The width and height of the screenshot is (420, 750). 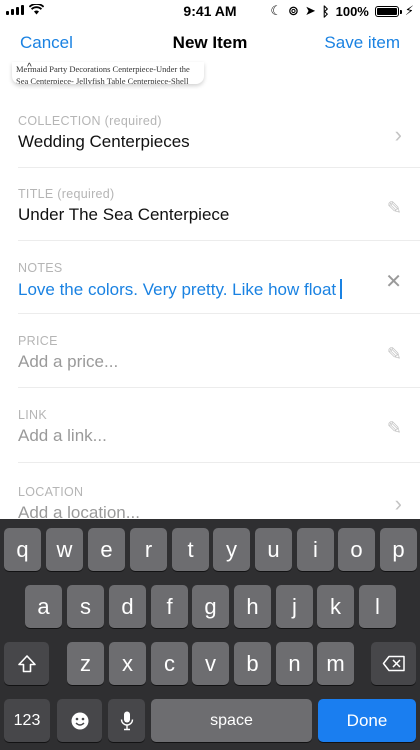 I want to click on key-m: m, so click(x=335, y=663).